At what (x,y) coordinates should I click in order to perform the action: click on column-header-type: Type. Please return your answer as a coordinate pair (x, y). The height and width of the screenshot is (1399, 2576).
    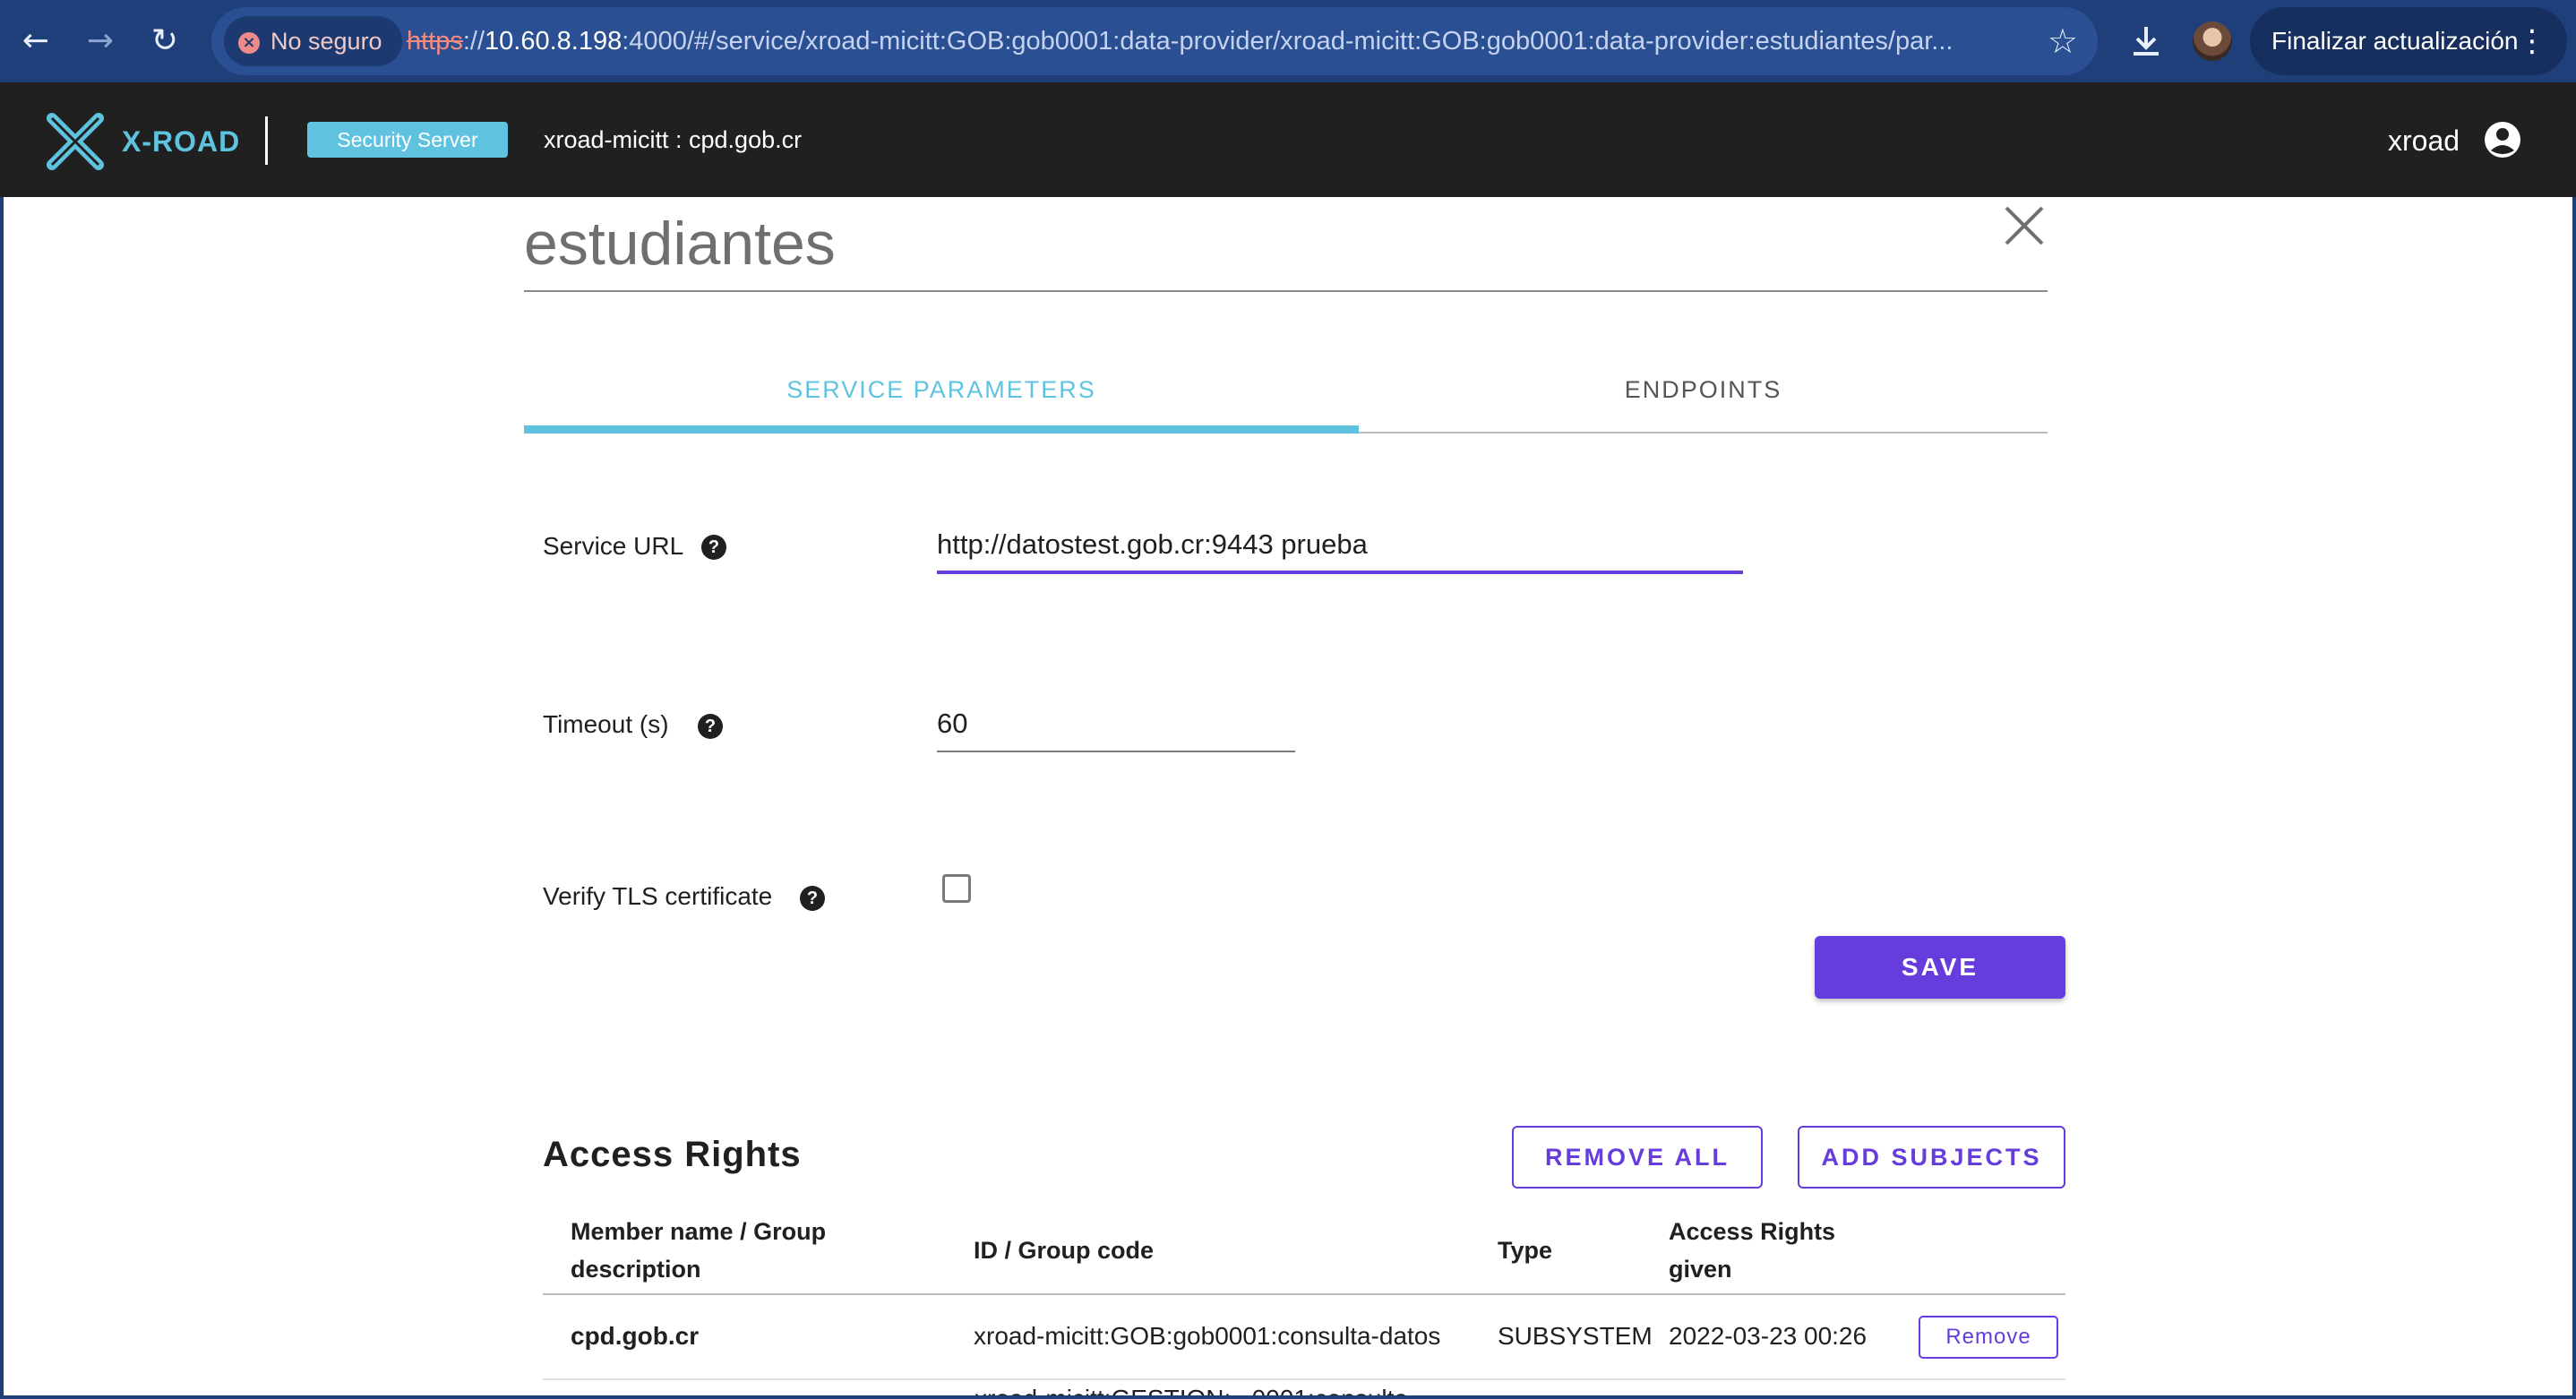
    Looking at the image, I should click on (1525, 1250).